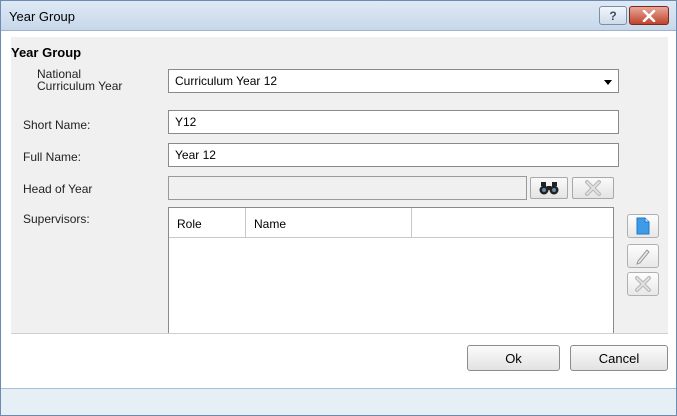 The width and height of the screenshot is (677, 416). I want to click on cancel-button: Cancel, so click(619, 358).